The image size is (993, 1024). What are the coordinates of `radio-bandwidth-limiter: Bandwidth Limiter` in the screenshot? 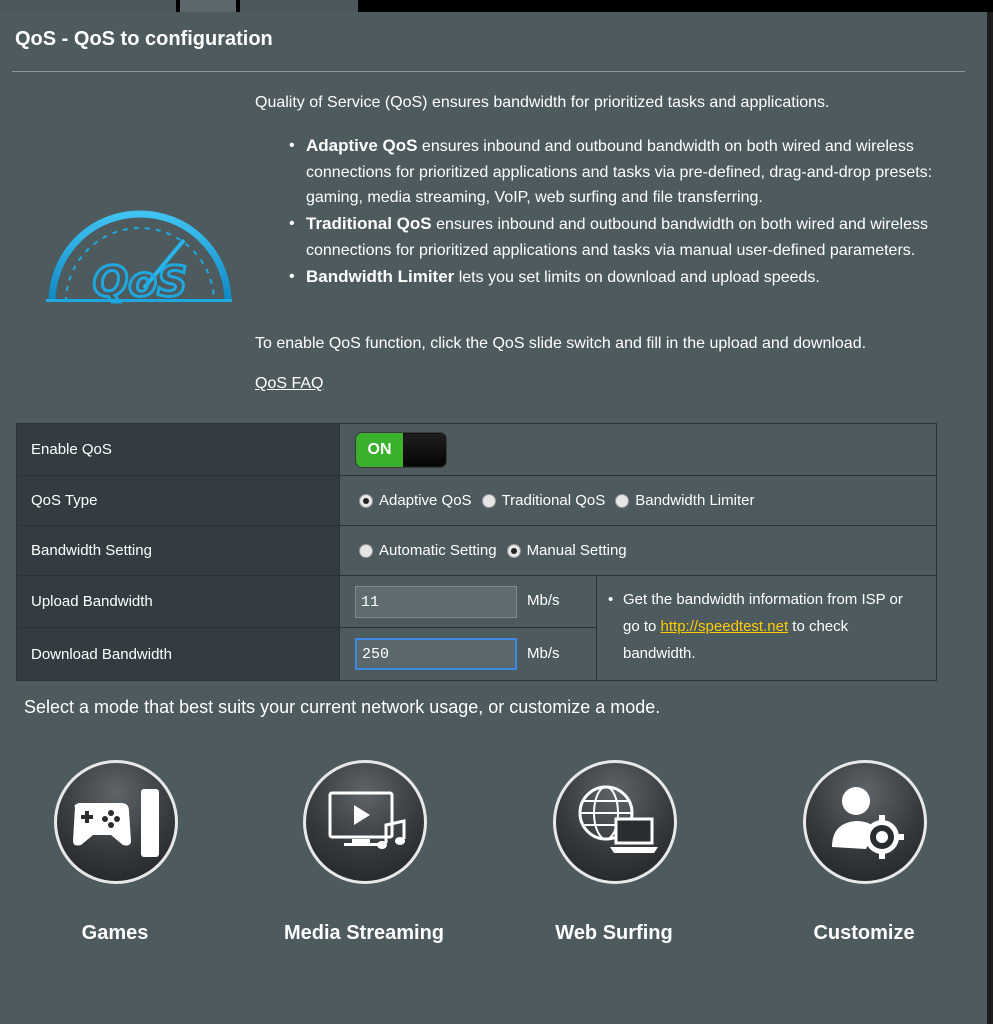 It's located at (684, 500).